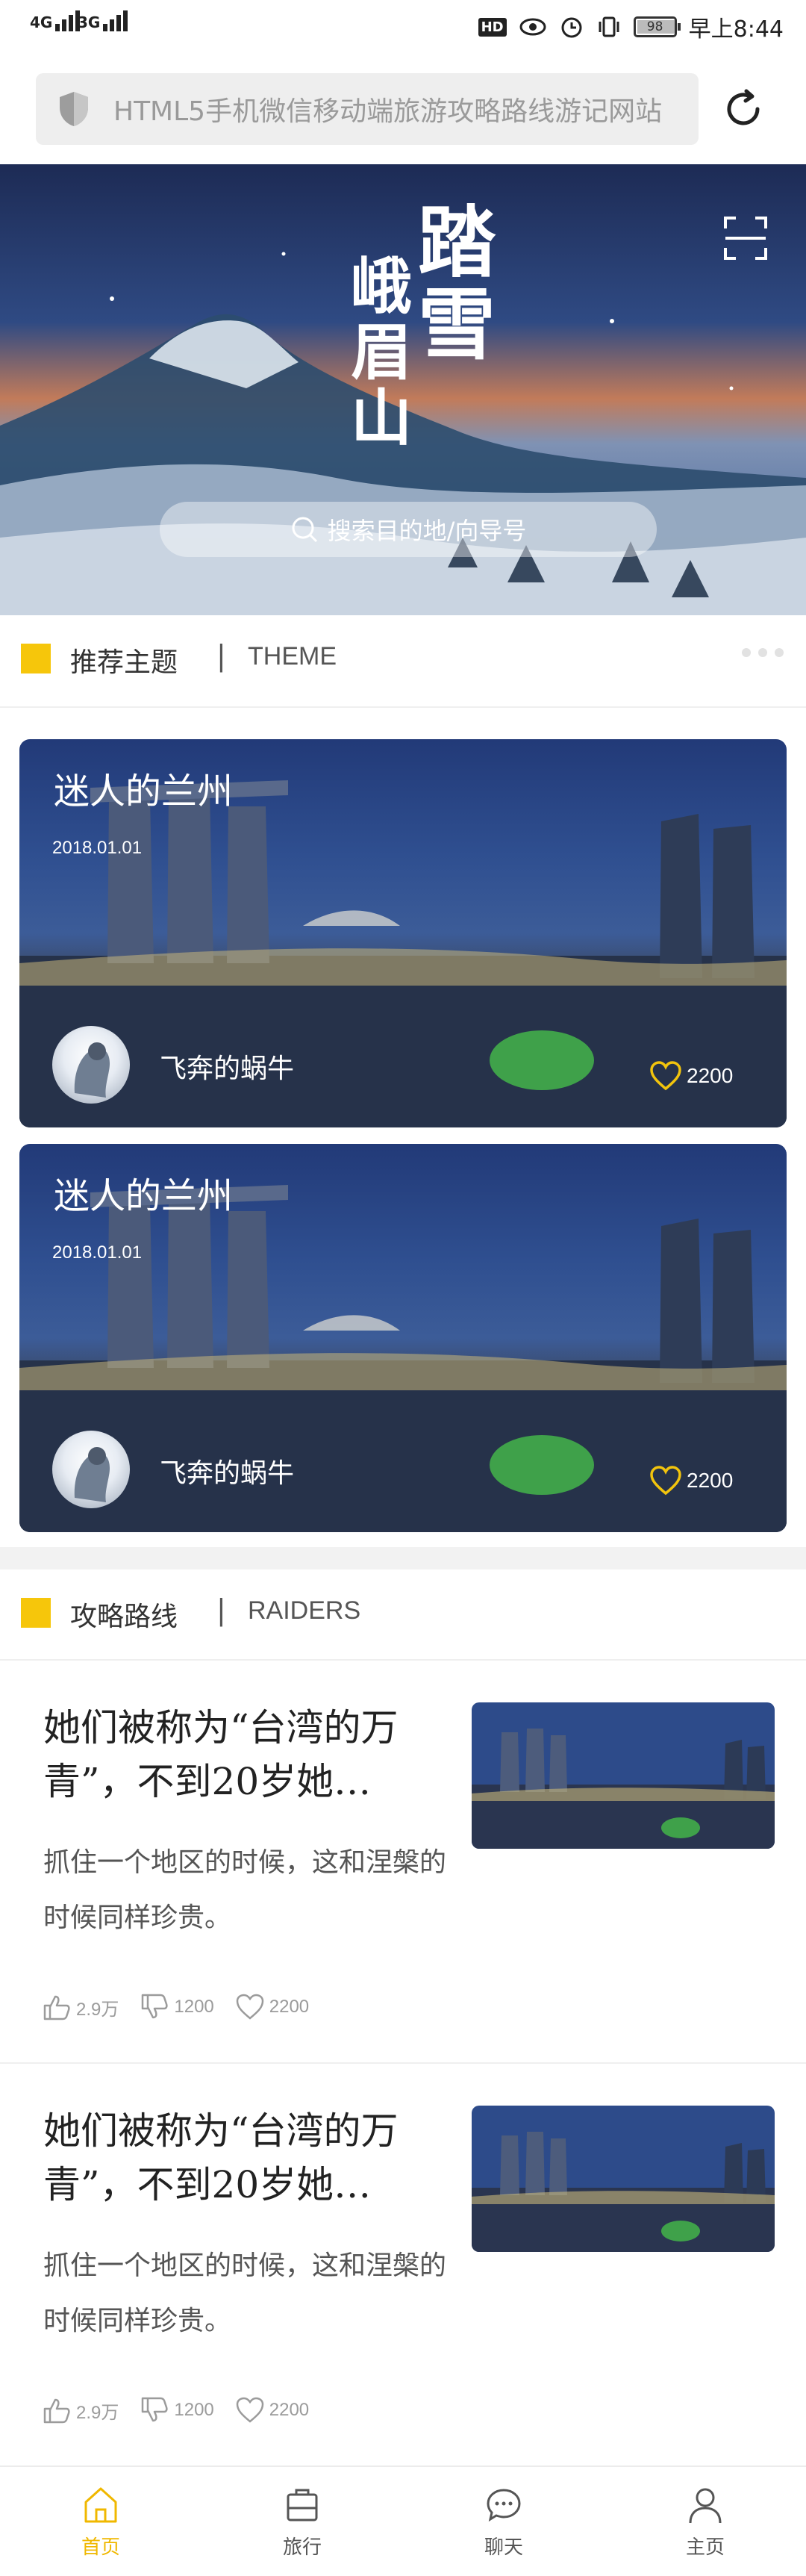 The height and width of the screenshot is (2576, 806). What do you see at coordinates (116, 20) in the screenshot?
I see `signal-bars-icon` at bounding box center [116, 20].